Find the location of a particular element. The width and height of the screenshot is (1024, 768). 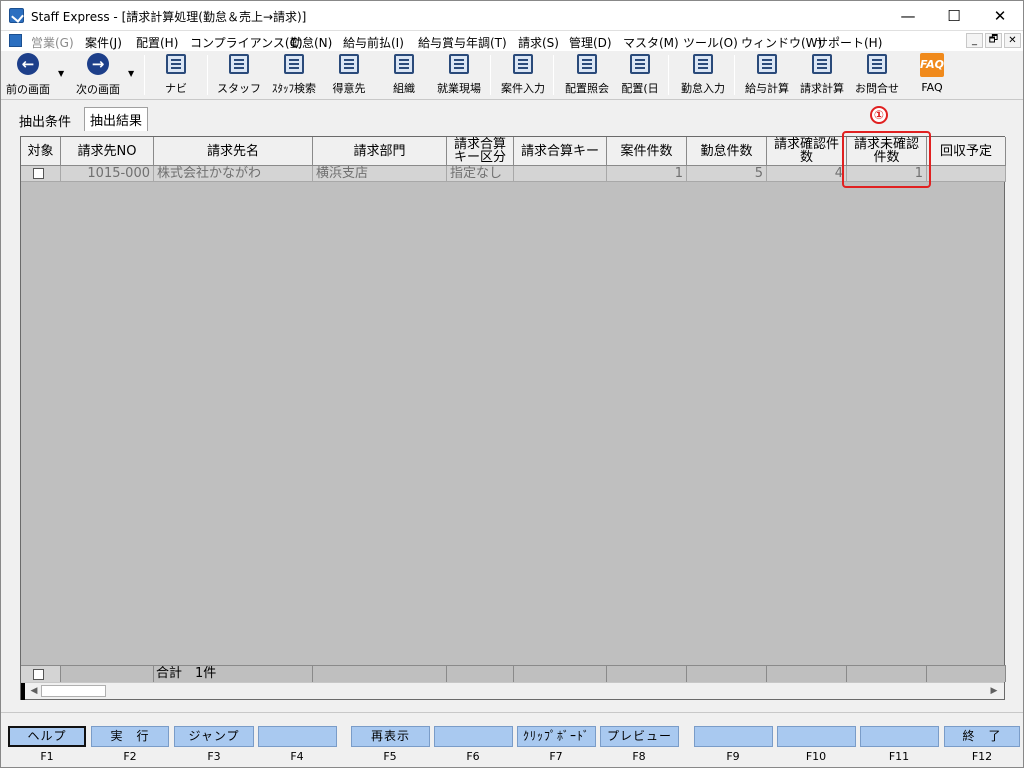

maximize-button: ☐ is located at coordinates (954, 15).